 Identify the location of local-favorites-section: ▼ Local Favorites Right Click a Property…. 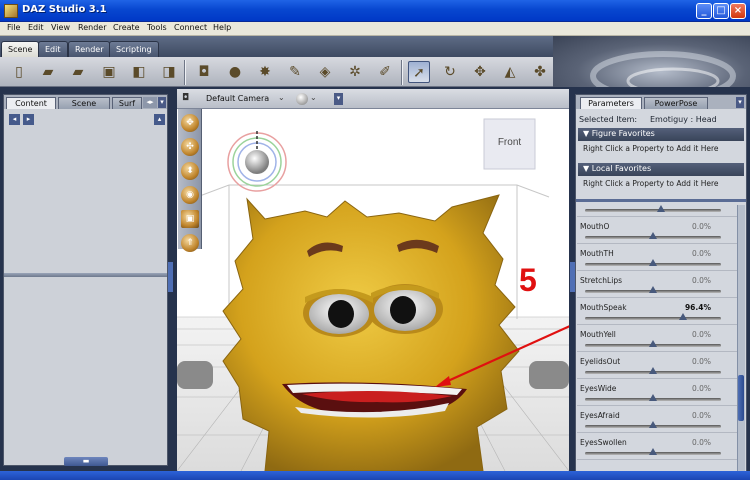
(661, 177).